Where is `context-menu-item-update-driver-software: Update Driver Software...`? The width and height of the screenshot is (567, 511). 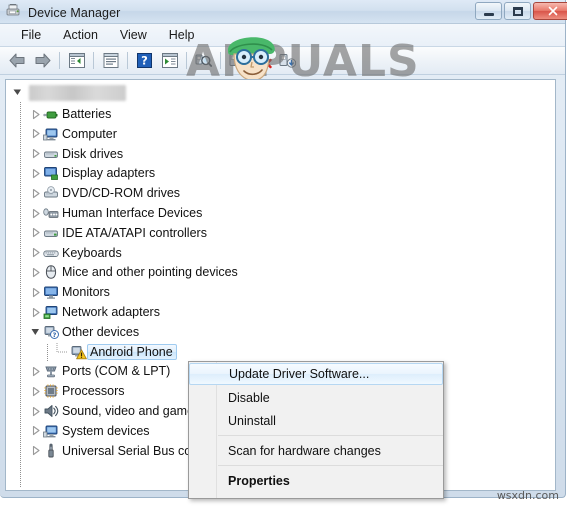
context-menu-item-update-driver-software: Update Driver Software... is located at coordinates (316, 374).